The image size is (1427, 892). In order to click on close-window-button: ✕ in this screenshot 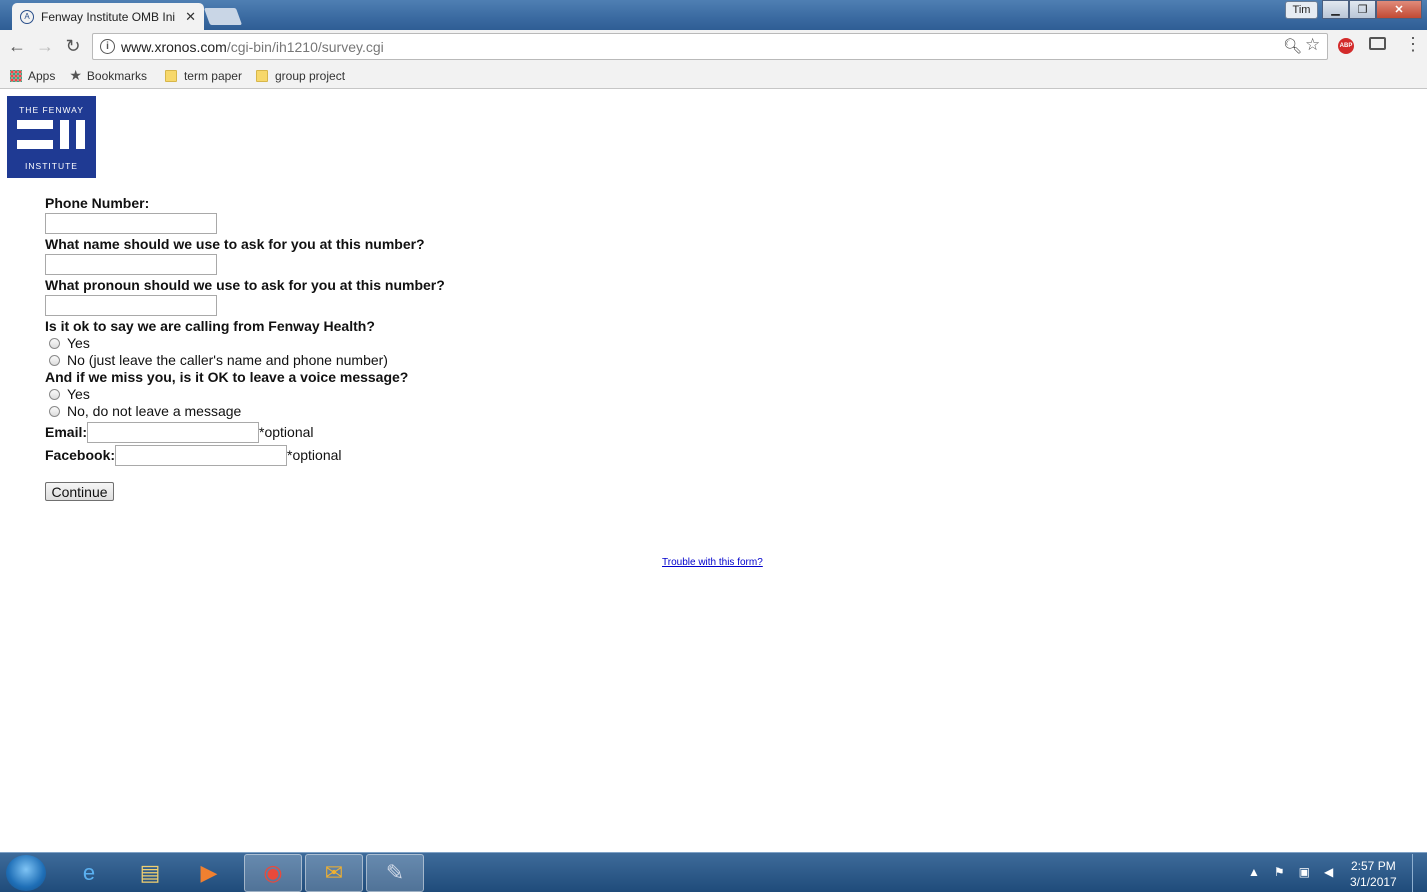, I will do `click(1399, 9)`.